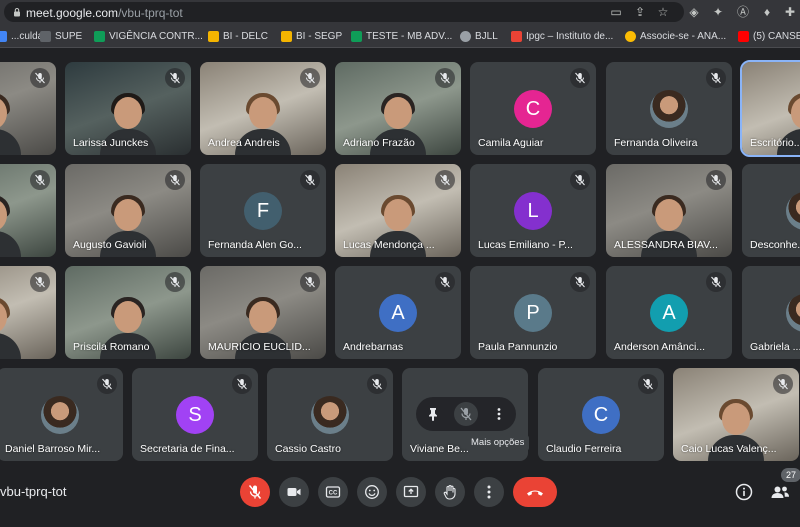  I want to click on participant-name: Cassio Castro, so click(308, 449).